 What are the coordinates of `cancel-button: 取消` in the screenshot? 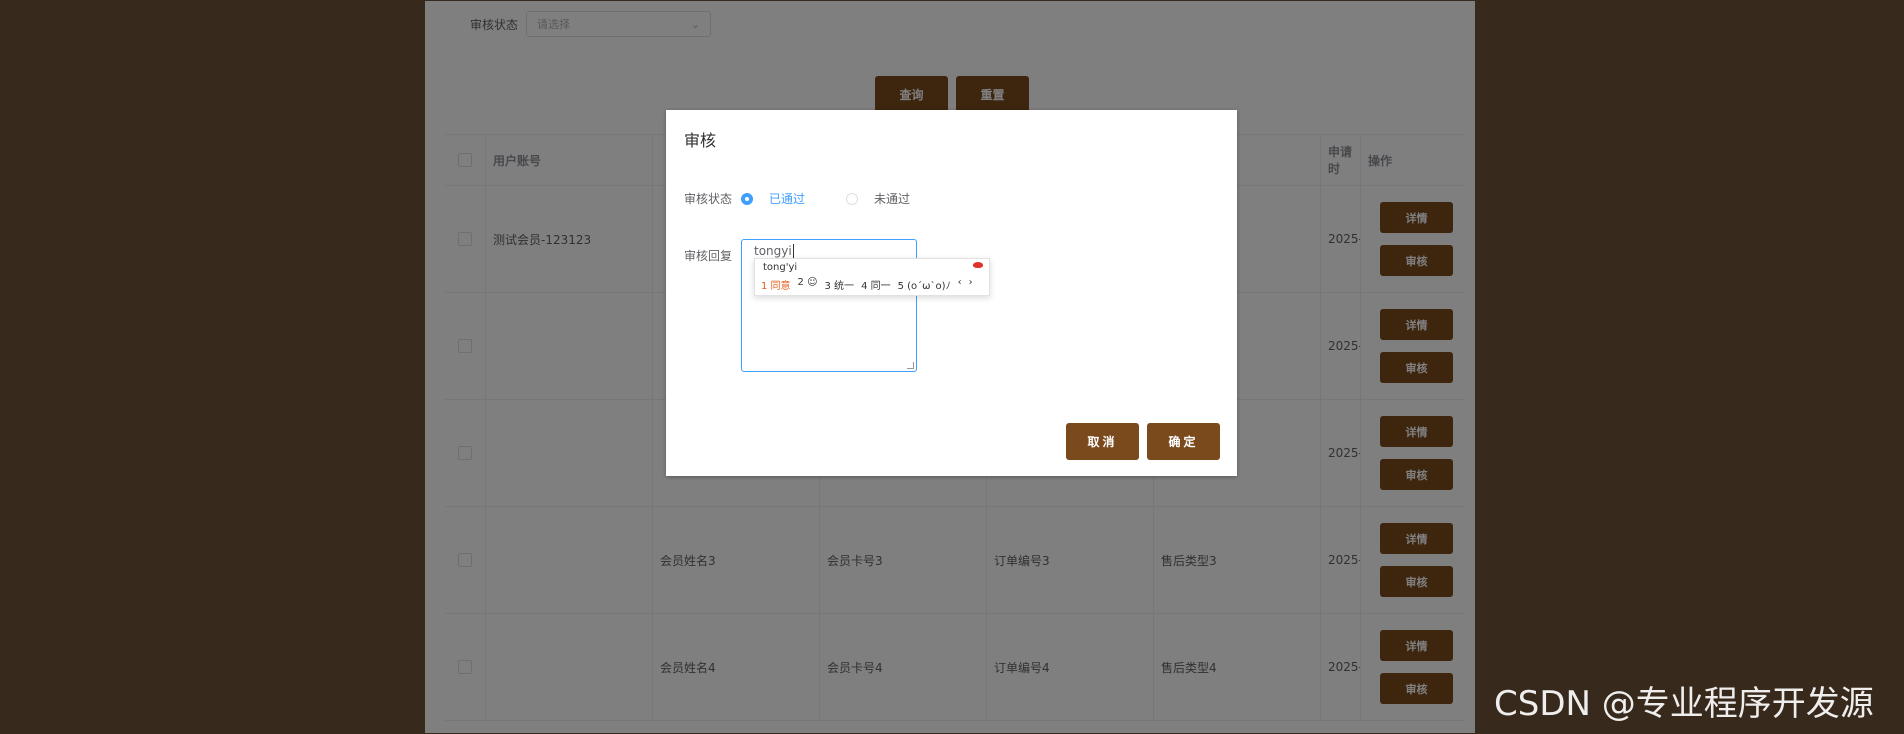 It's located at (1102, 441).